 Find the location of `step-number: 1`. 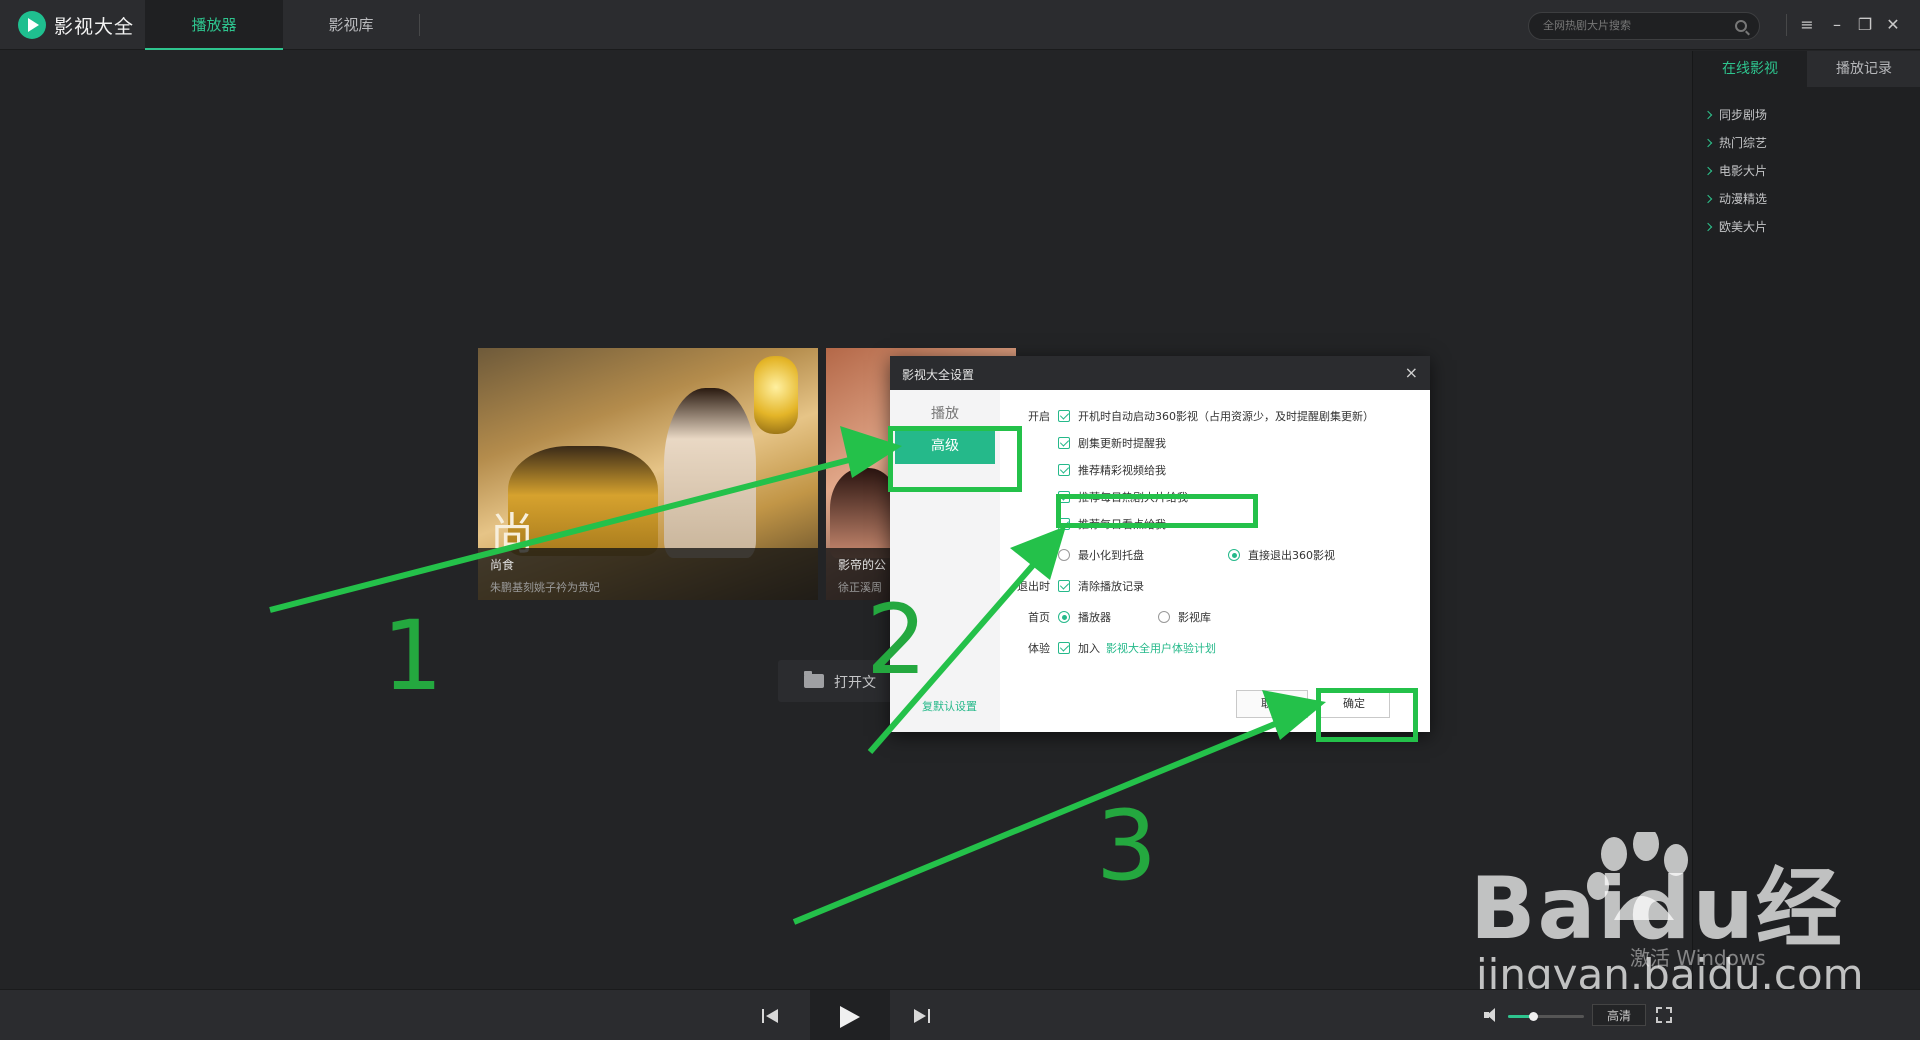

step-number: 1 is located at coordinates (413, 656).